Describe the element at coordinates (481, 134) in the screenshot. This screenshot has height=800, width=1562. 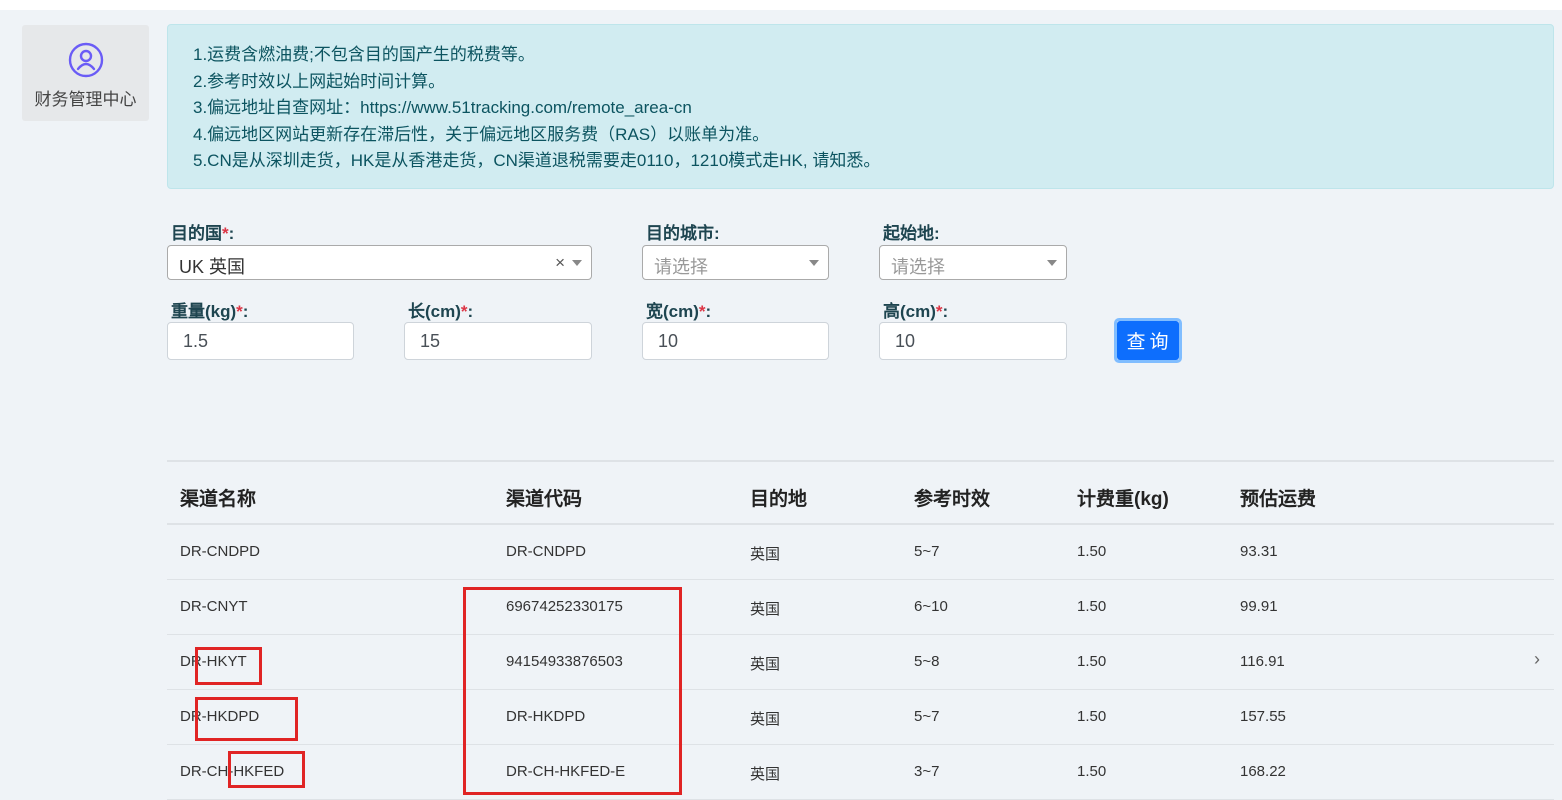
I see `notice-line: 4.偏远地区网站更新存在滞后性，关于偏远地区服务费（RAS）以账单为准。` at that location.